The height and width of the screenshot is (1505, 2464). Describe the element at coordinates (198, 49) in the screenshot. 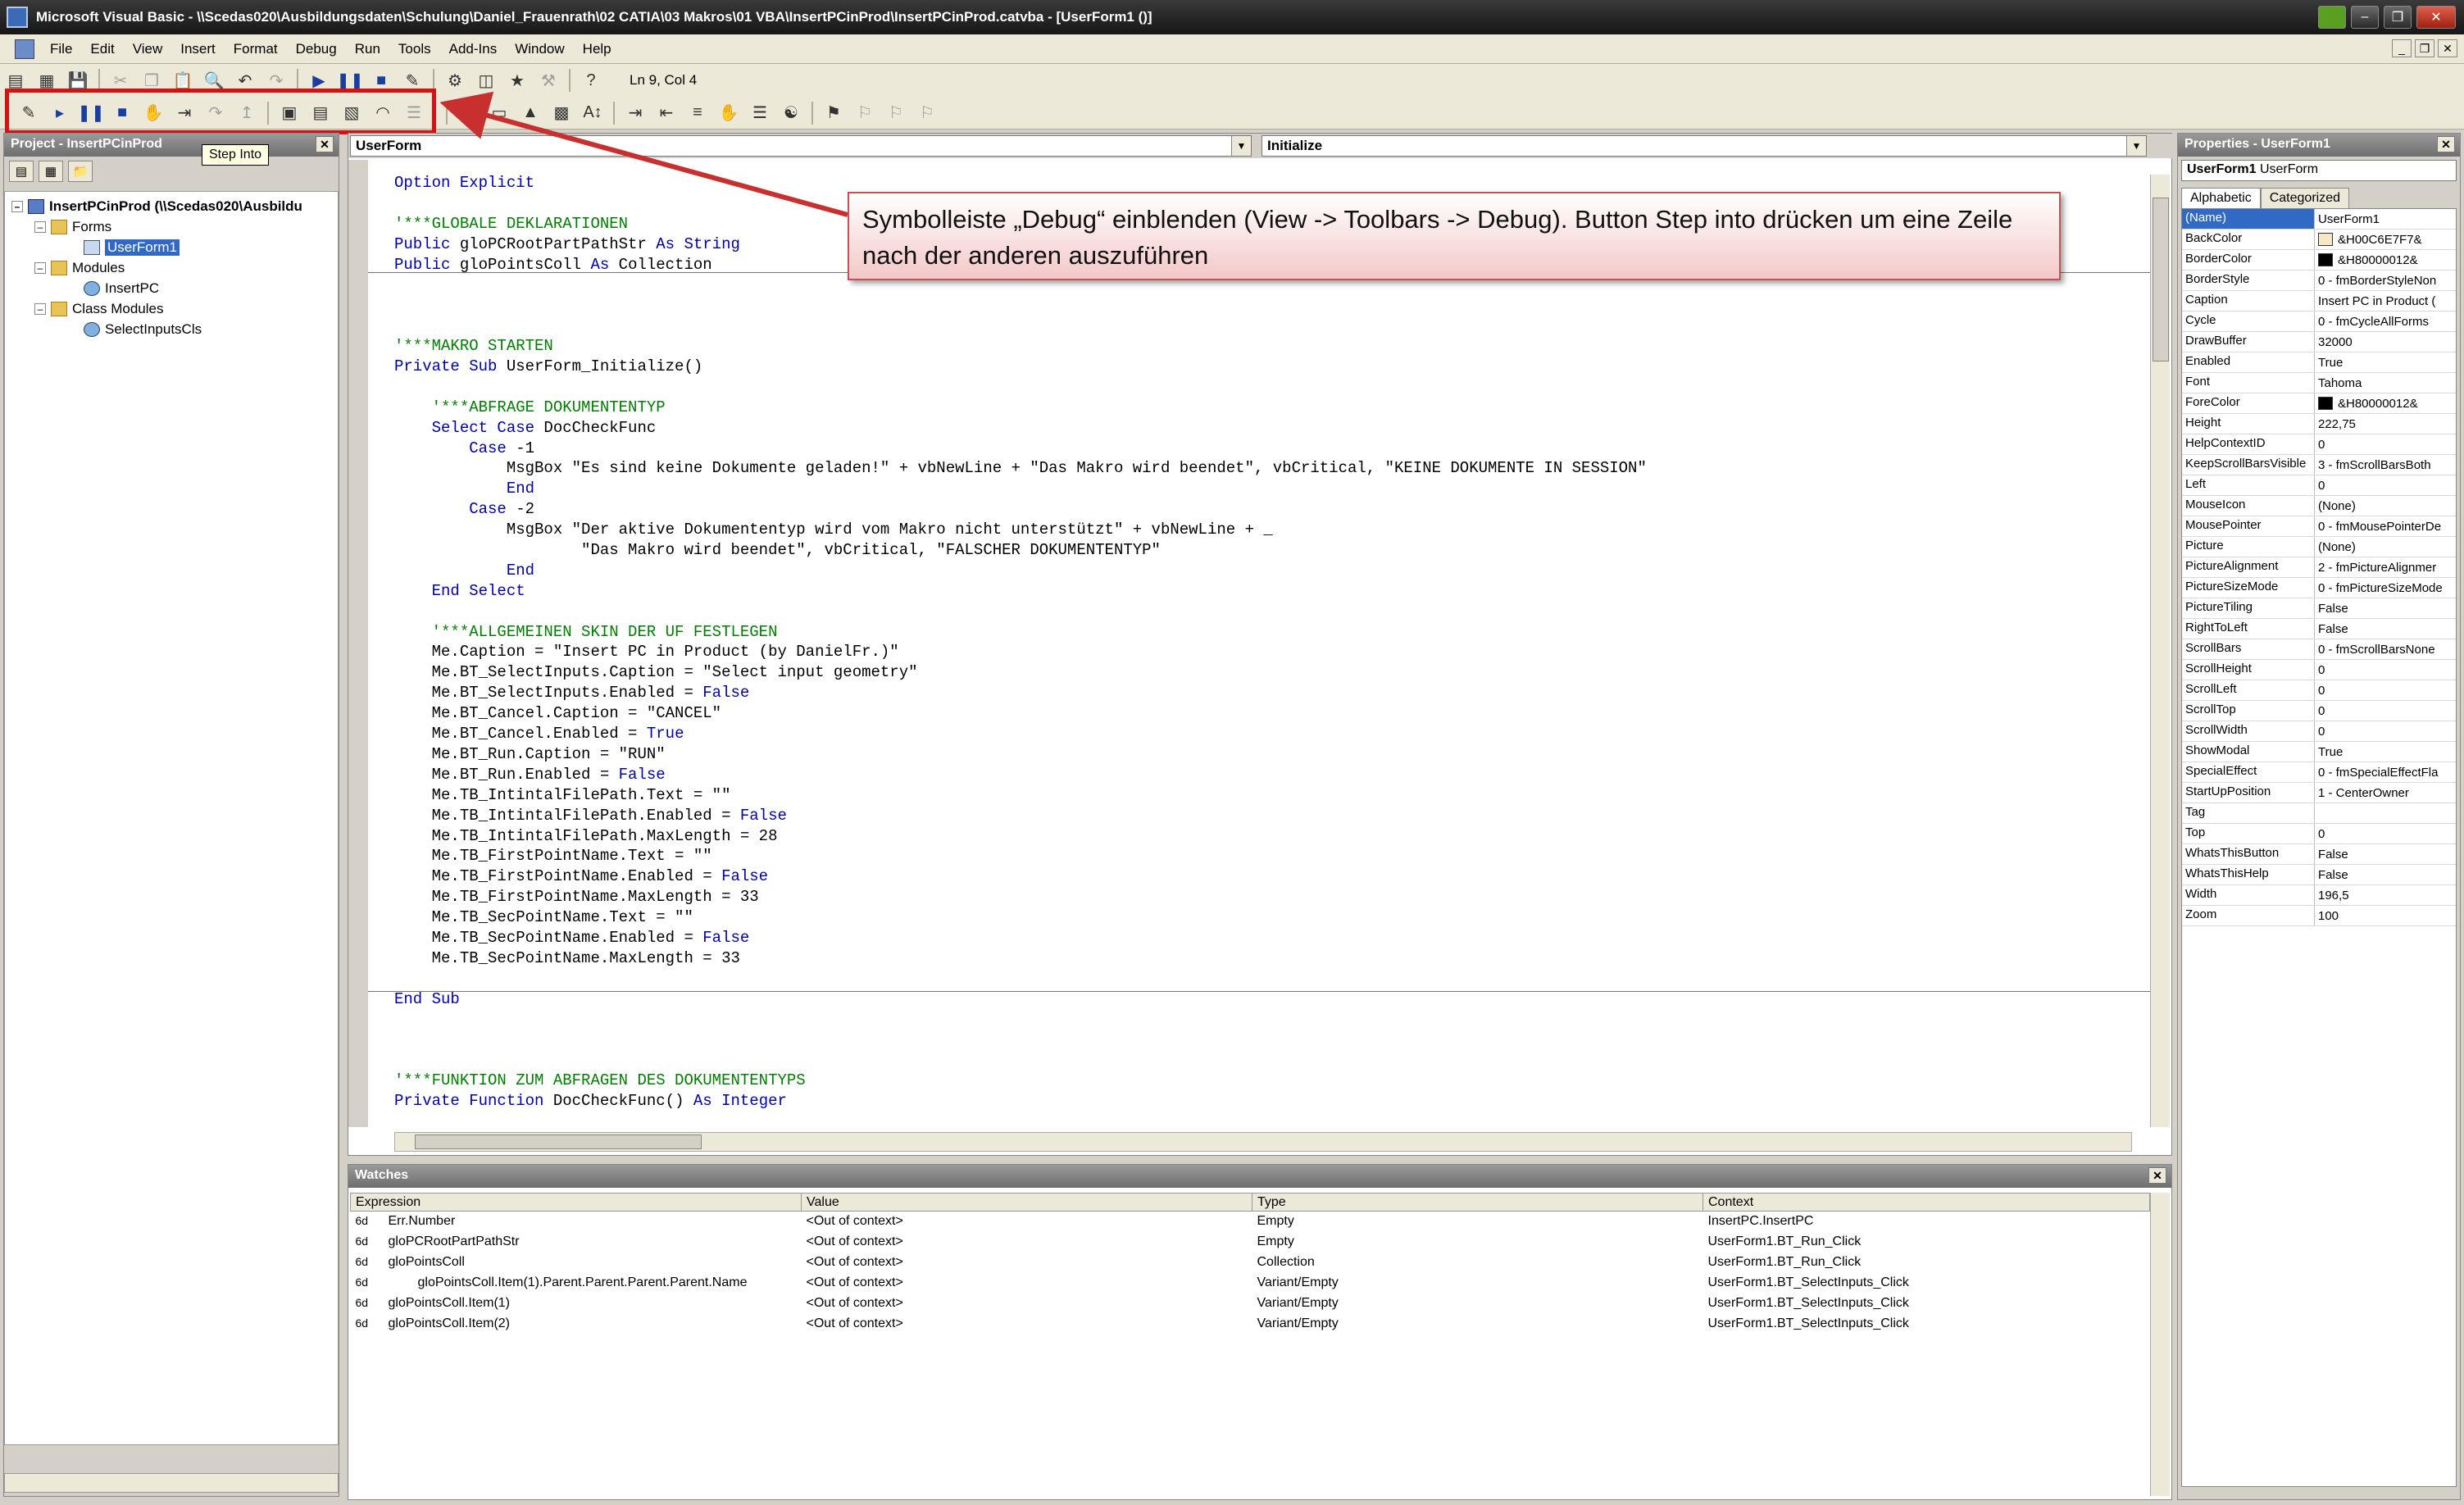

I see `menu-insert: Insert` at that location.